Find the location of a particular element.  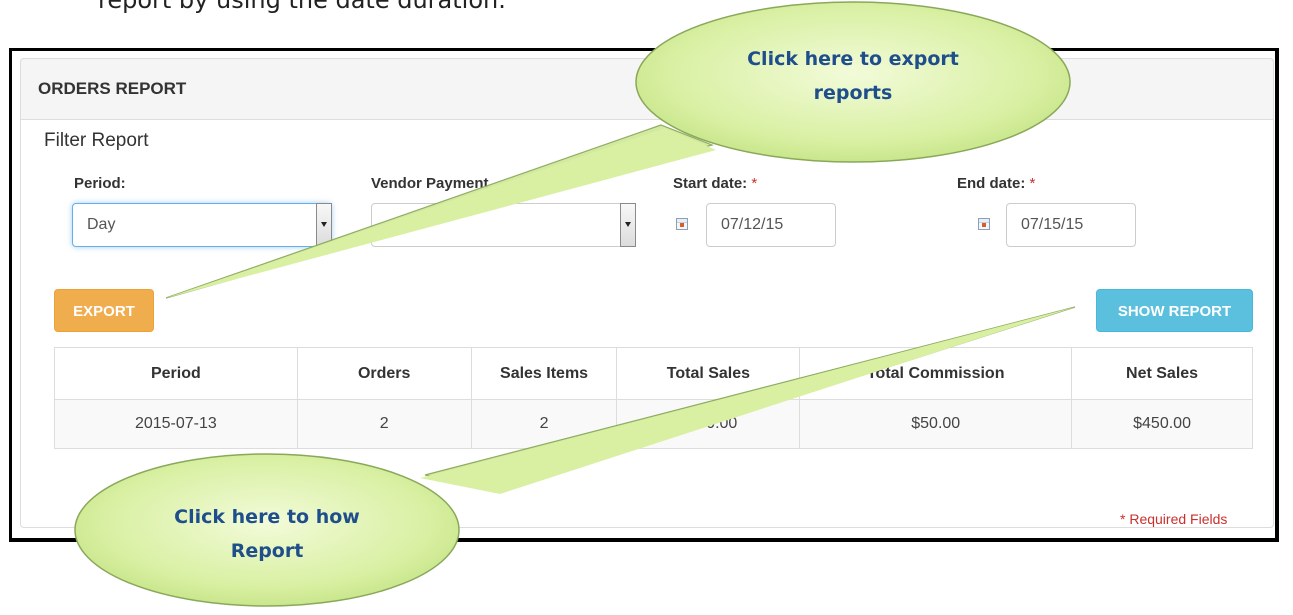

export-callout-line2: reports is located at coordinates (853, 93).